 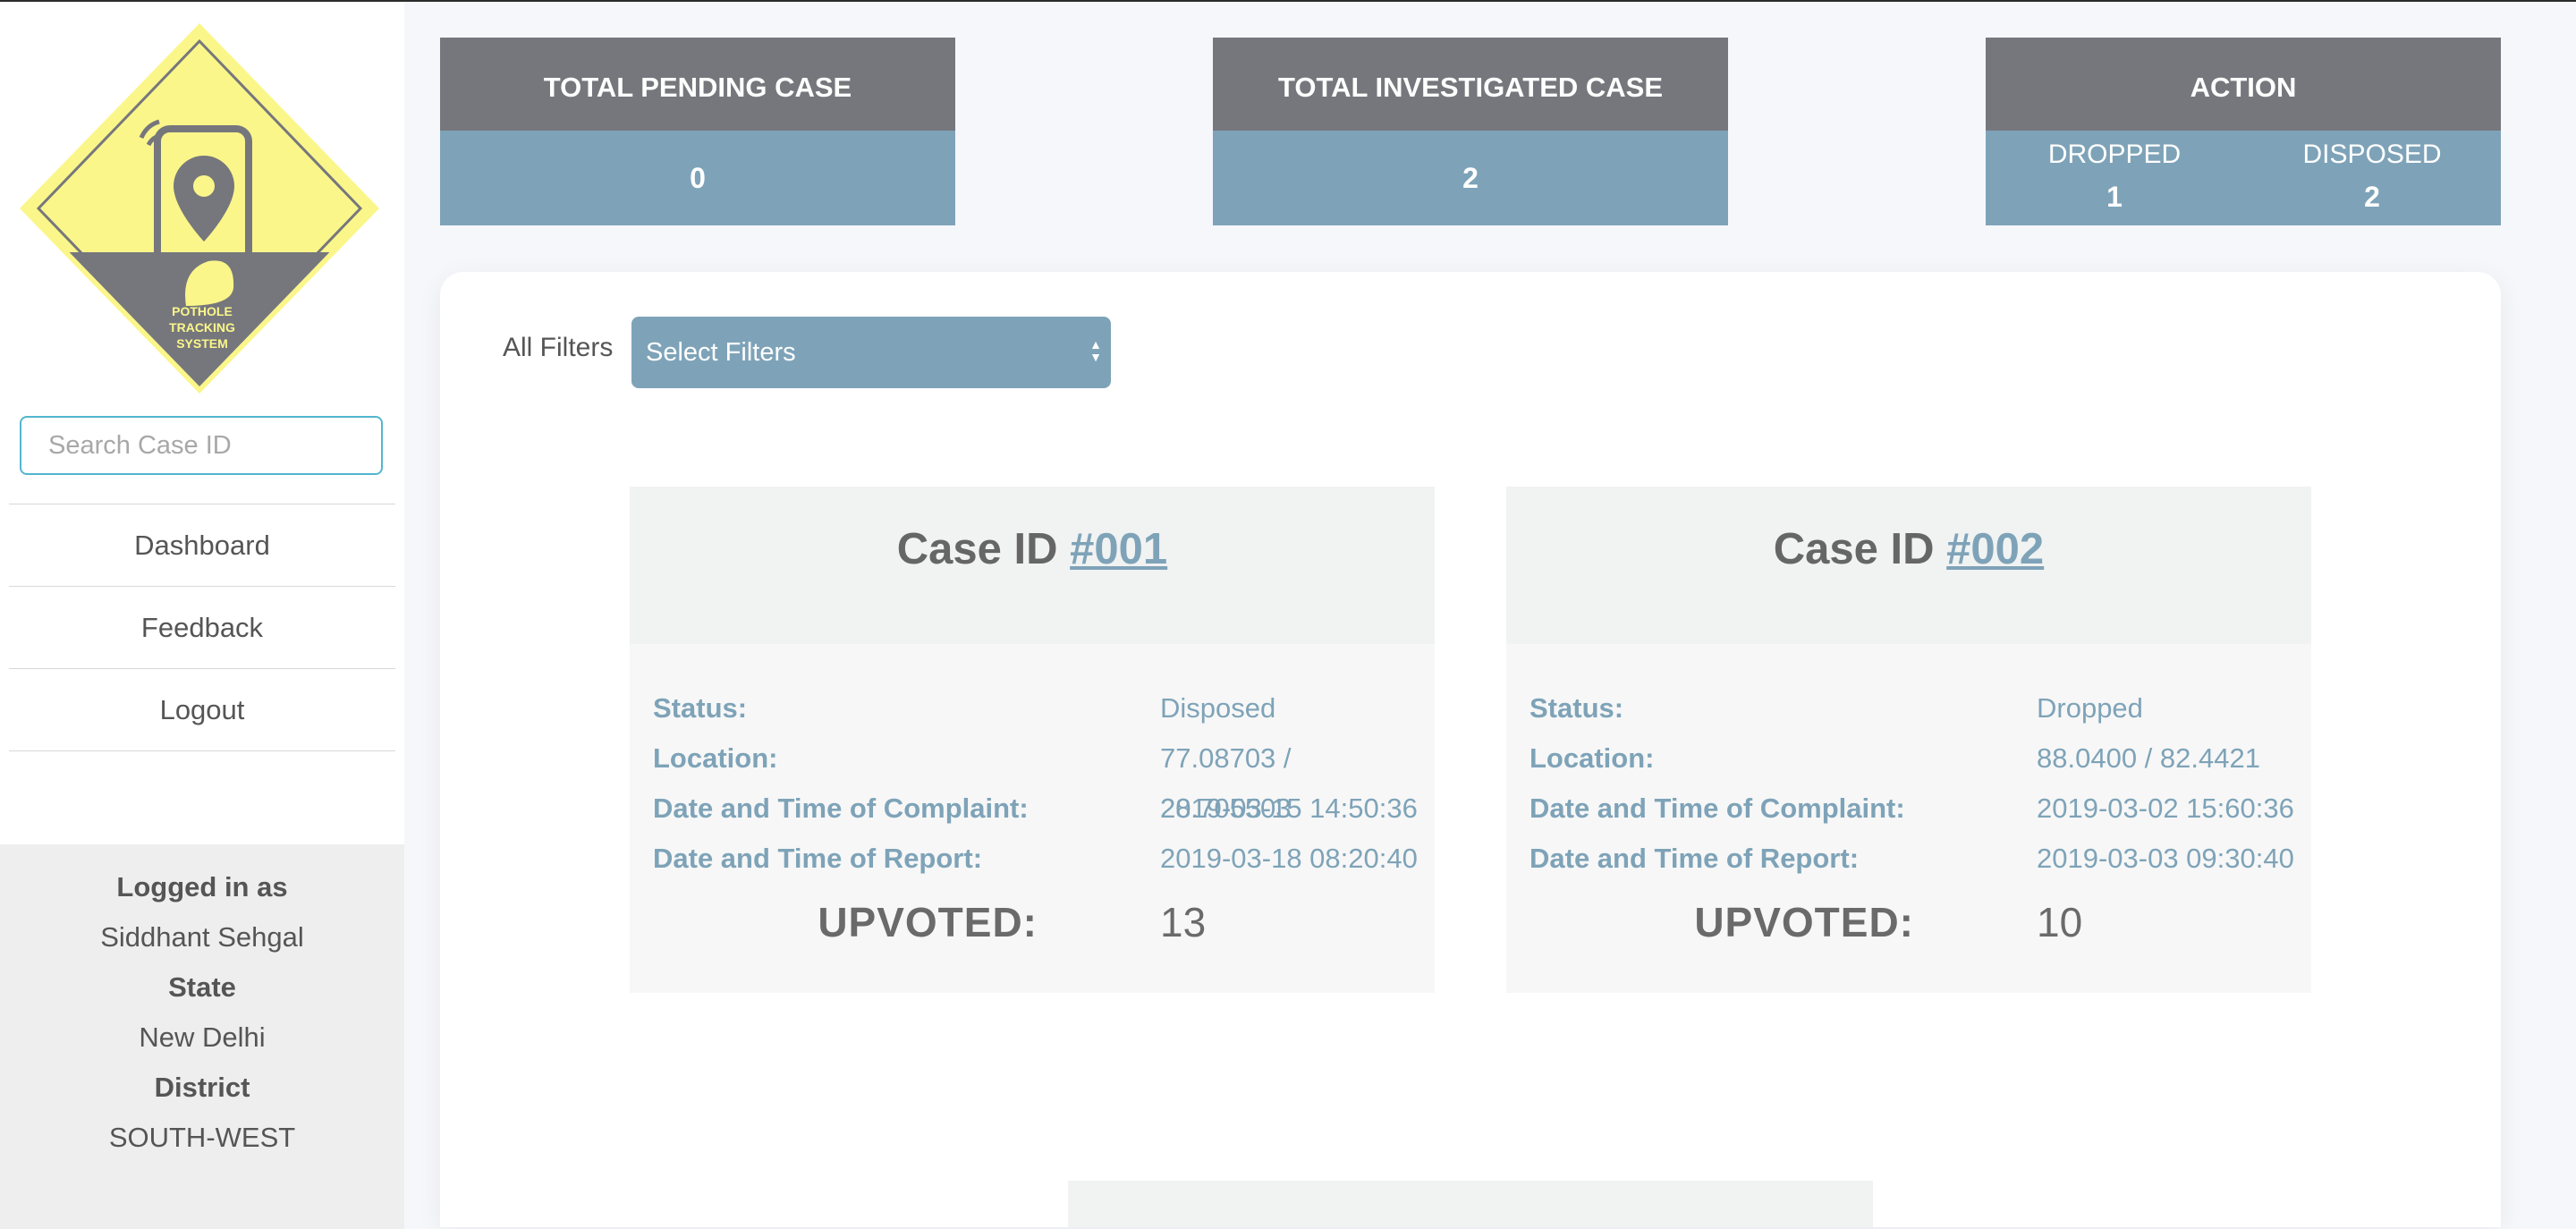 What do you see at coordinates (201, 445) in the screenshot?
I see `search-case-input` at bounding box center [201, 445].